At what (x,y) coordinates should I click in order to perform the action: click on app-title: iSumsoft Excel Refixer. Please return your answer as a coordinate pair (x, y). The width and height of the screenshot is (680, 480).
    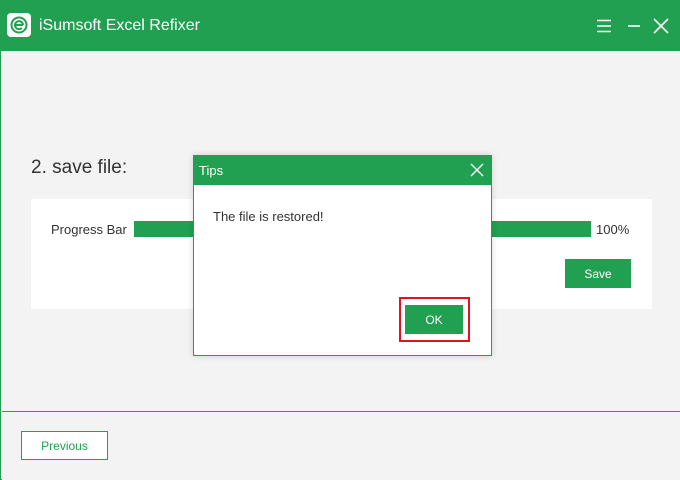
    Looking at the image, I should click on (119, 25).